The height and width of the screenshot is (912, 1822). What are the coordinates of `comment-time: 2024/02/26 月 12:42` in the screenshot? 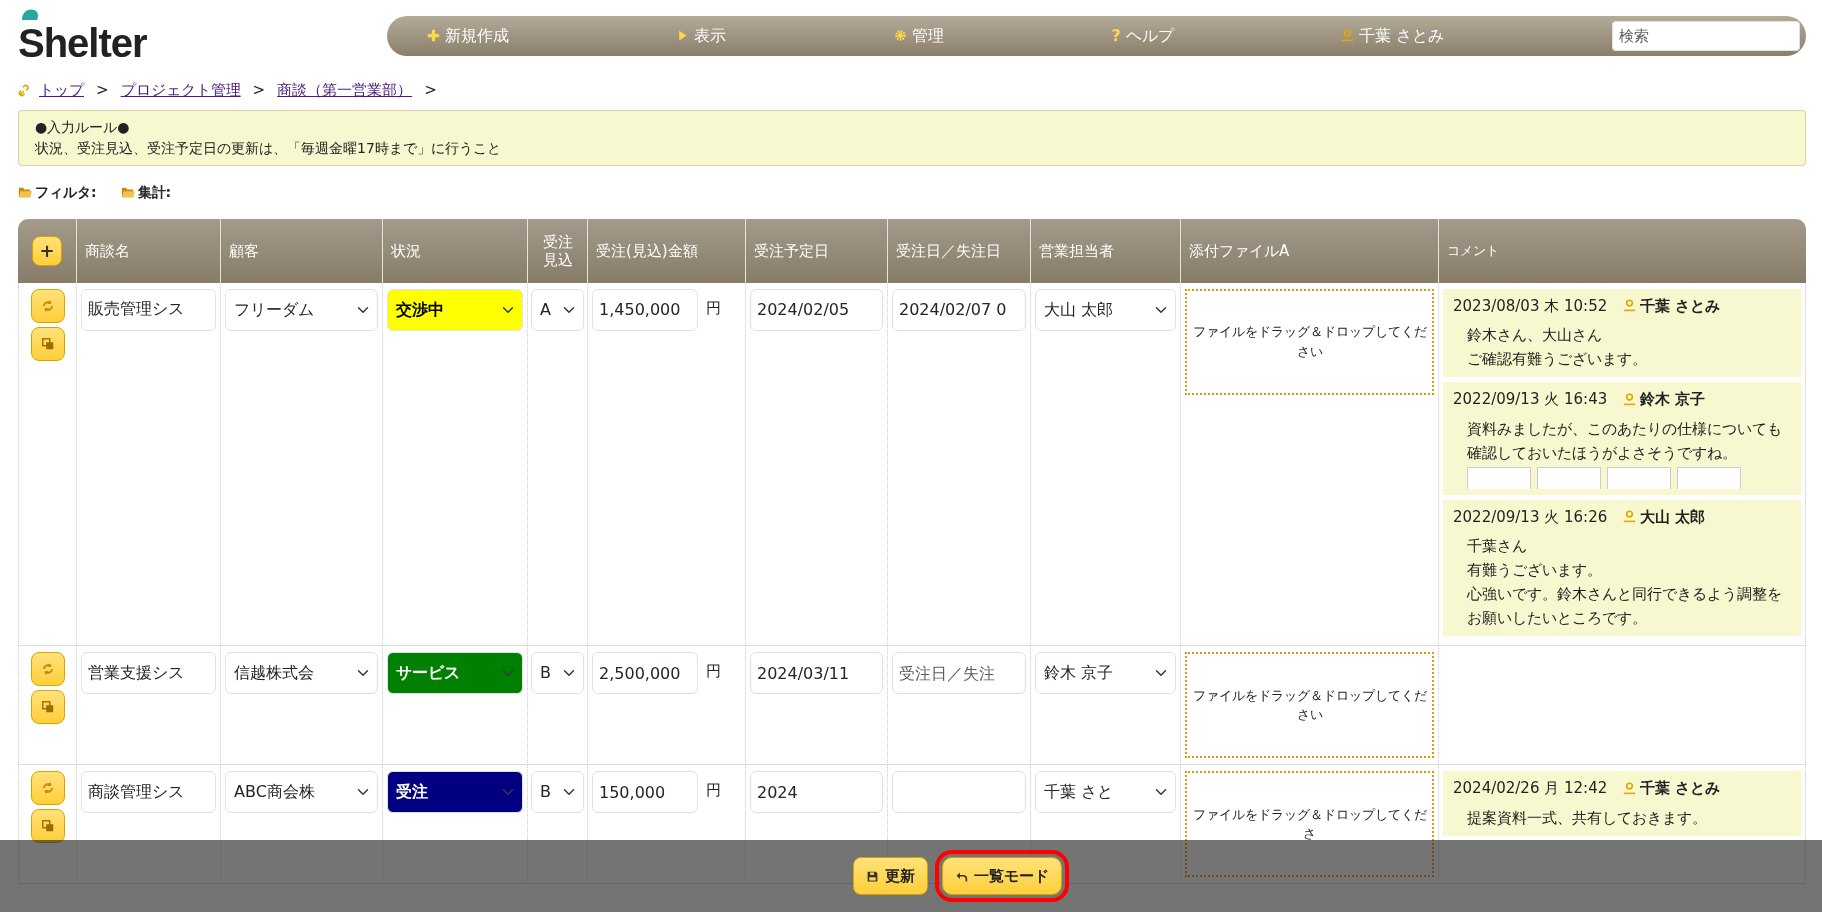 It's located at (1530, 788).